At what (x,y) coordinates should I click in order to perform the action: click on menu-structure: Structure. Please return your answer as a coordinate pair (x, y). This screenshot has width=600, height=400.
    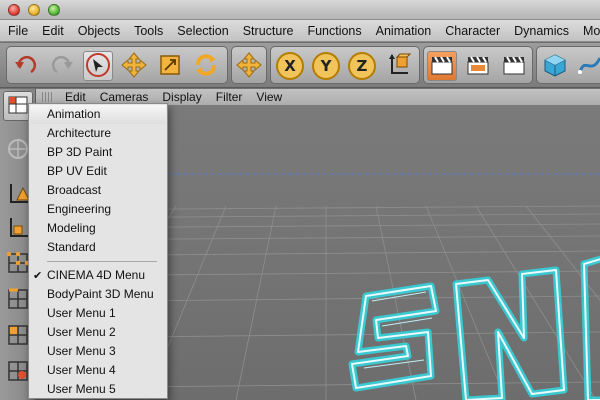
    Looking at the image, I should click on (268, 31).